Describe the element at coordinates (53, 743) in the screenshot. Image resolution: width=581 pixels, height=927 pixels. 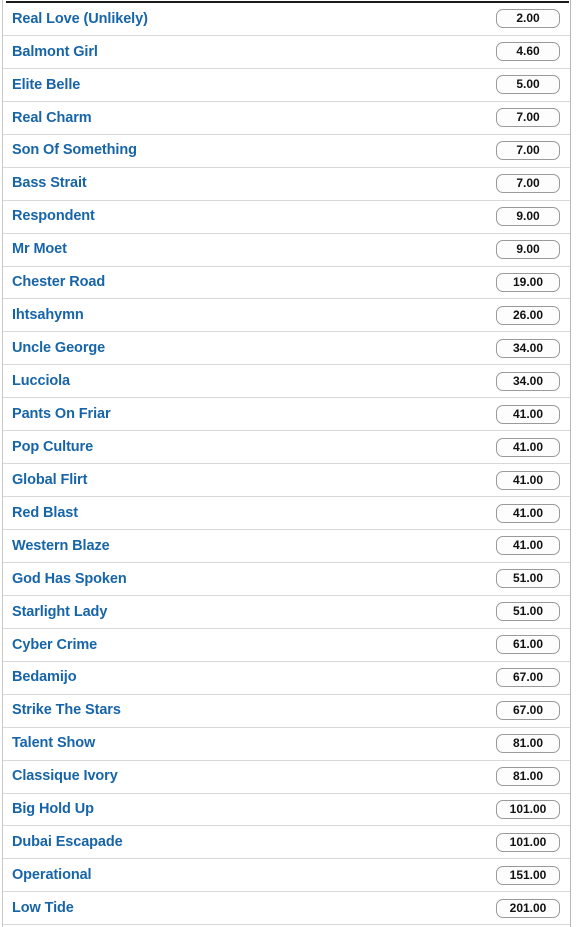
I see `runner-name-link: Talent Show` at that location.